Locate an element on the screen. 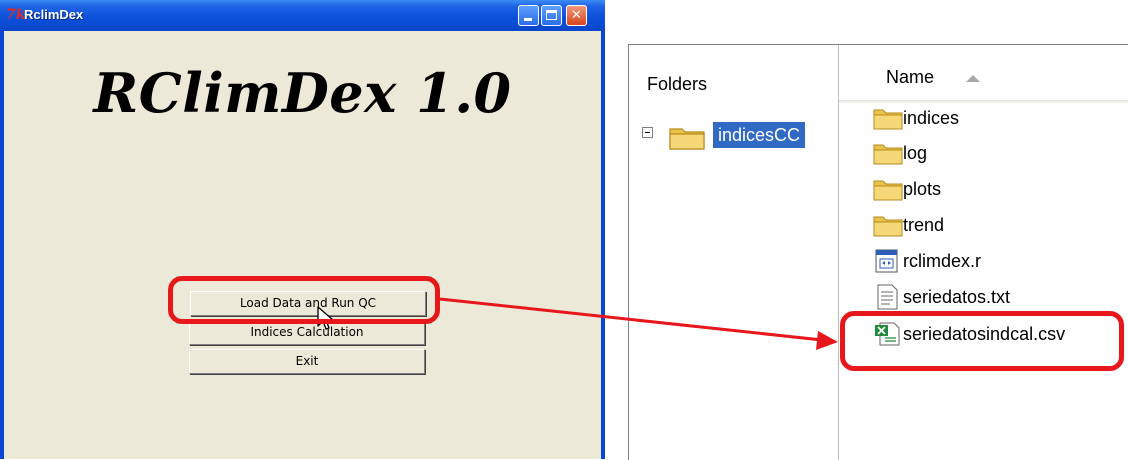 Image resolution: width=1128 pixels, height=460 pixels. maximize-icon is located at coordinates (551, 15).